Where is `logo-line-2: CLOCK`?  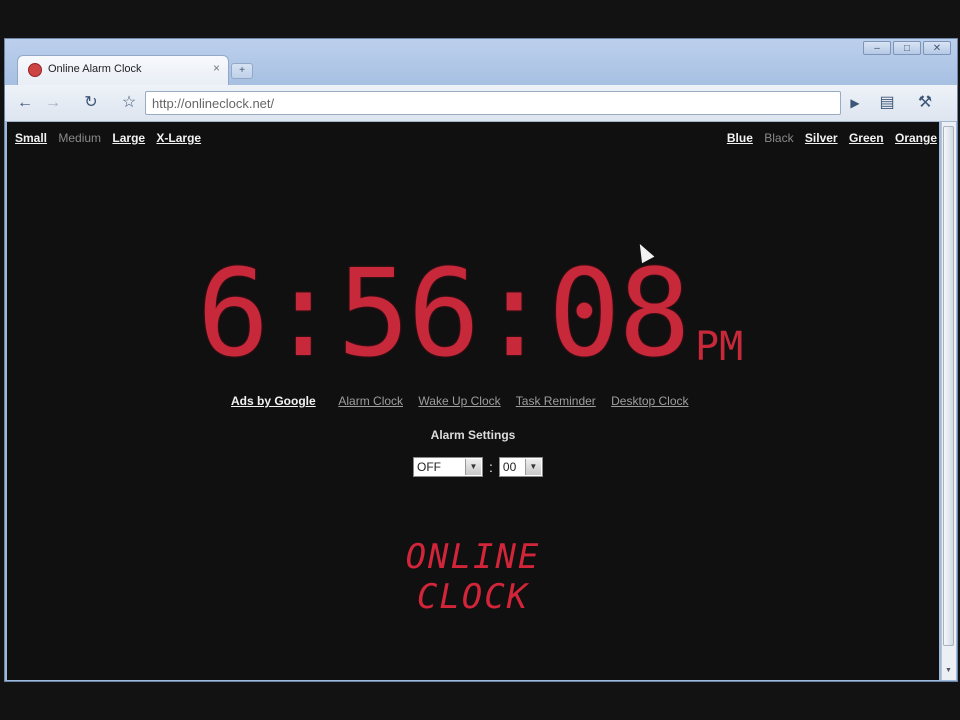
logo-line-2: CLOCK is located at coordinates (473, 597).